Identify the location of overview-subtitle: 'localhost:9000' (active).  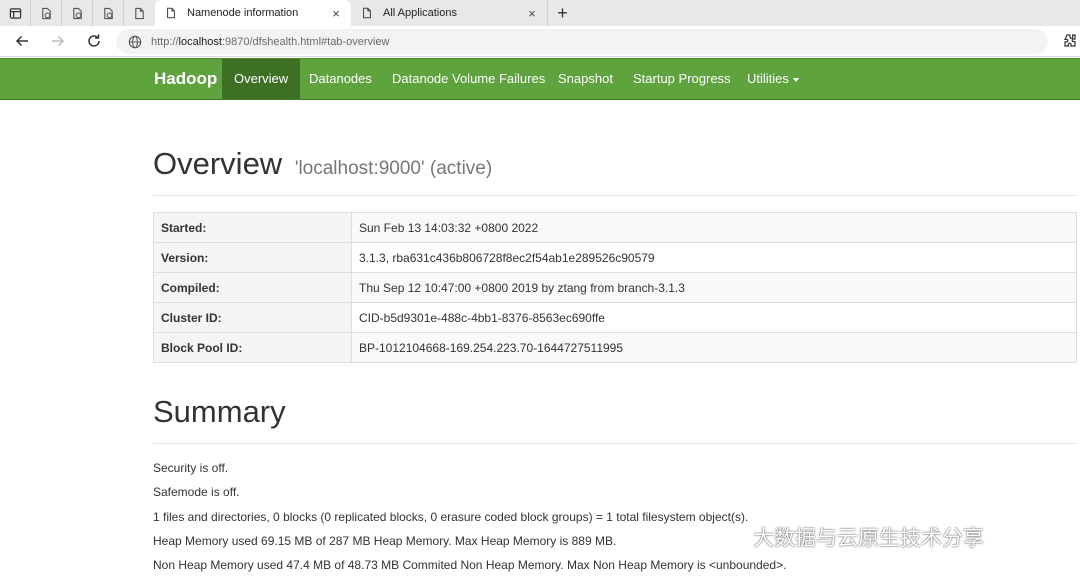
(393, 168).